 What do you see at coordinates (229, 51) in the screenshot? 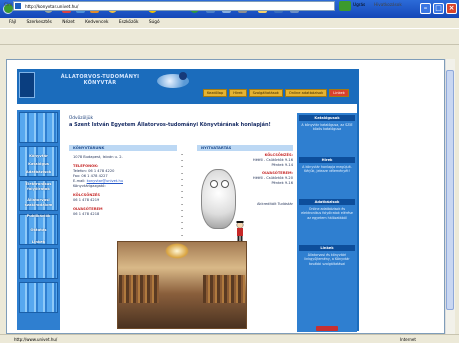
I see `address-bar` at bounding box center [229, 51].